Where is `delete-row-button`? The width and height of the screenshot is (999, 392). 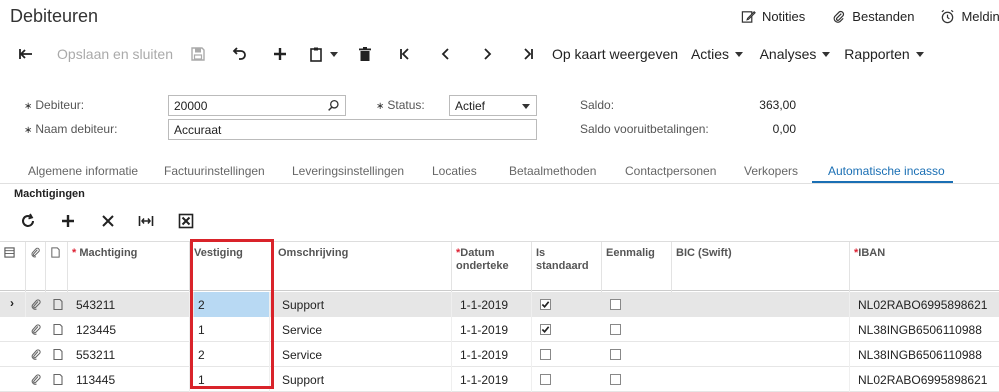
delete-row-button is located at coordinates (109, 222).